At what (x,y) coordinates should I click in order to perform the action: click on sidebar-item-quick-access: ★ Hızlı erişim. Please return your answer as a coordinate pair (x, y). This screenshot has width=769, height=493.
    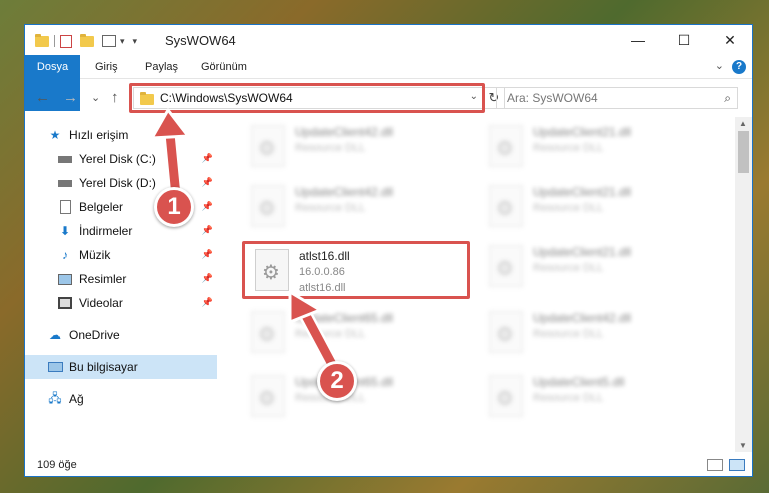
    Looking at the image, I should click on (121, 135).